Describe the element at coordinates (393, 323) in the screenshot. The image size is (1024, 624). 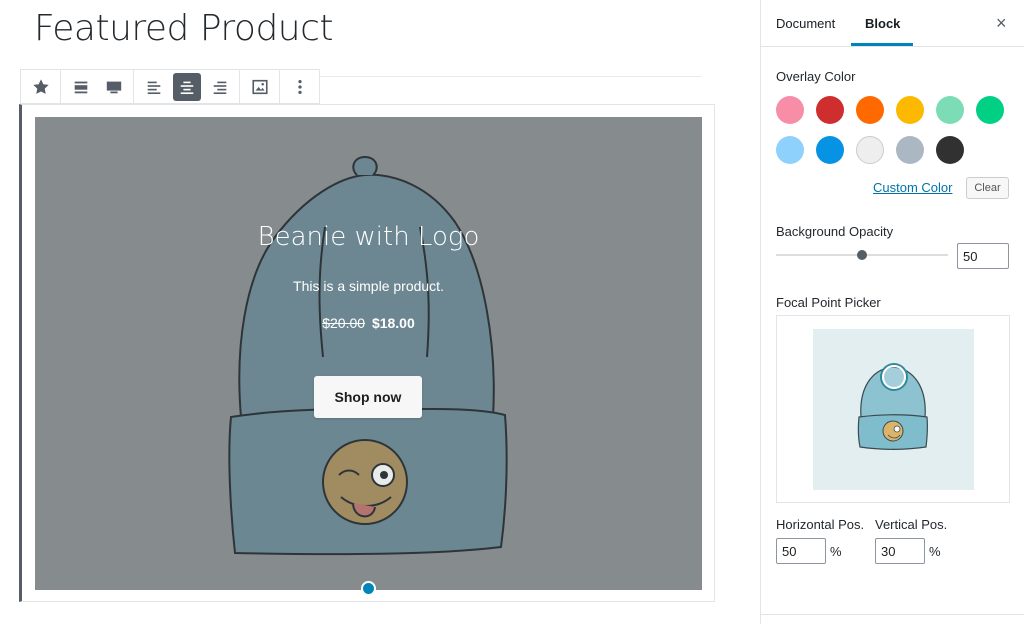
I see `price-sale: $18.00` at that location.